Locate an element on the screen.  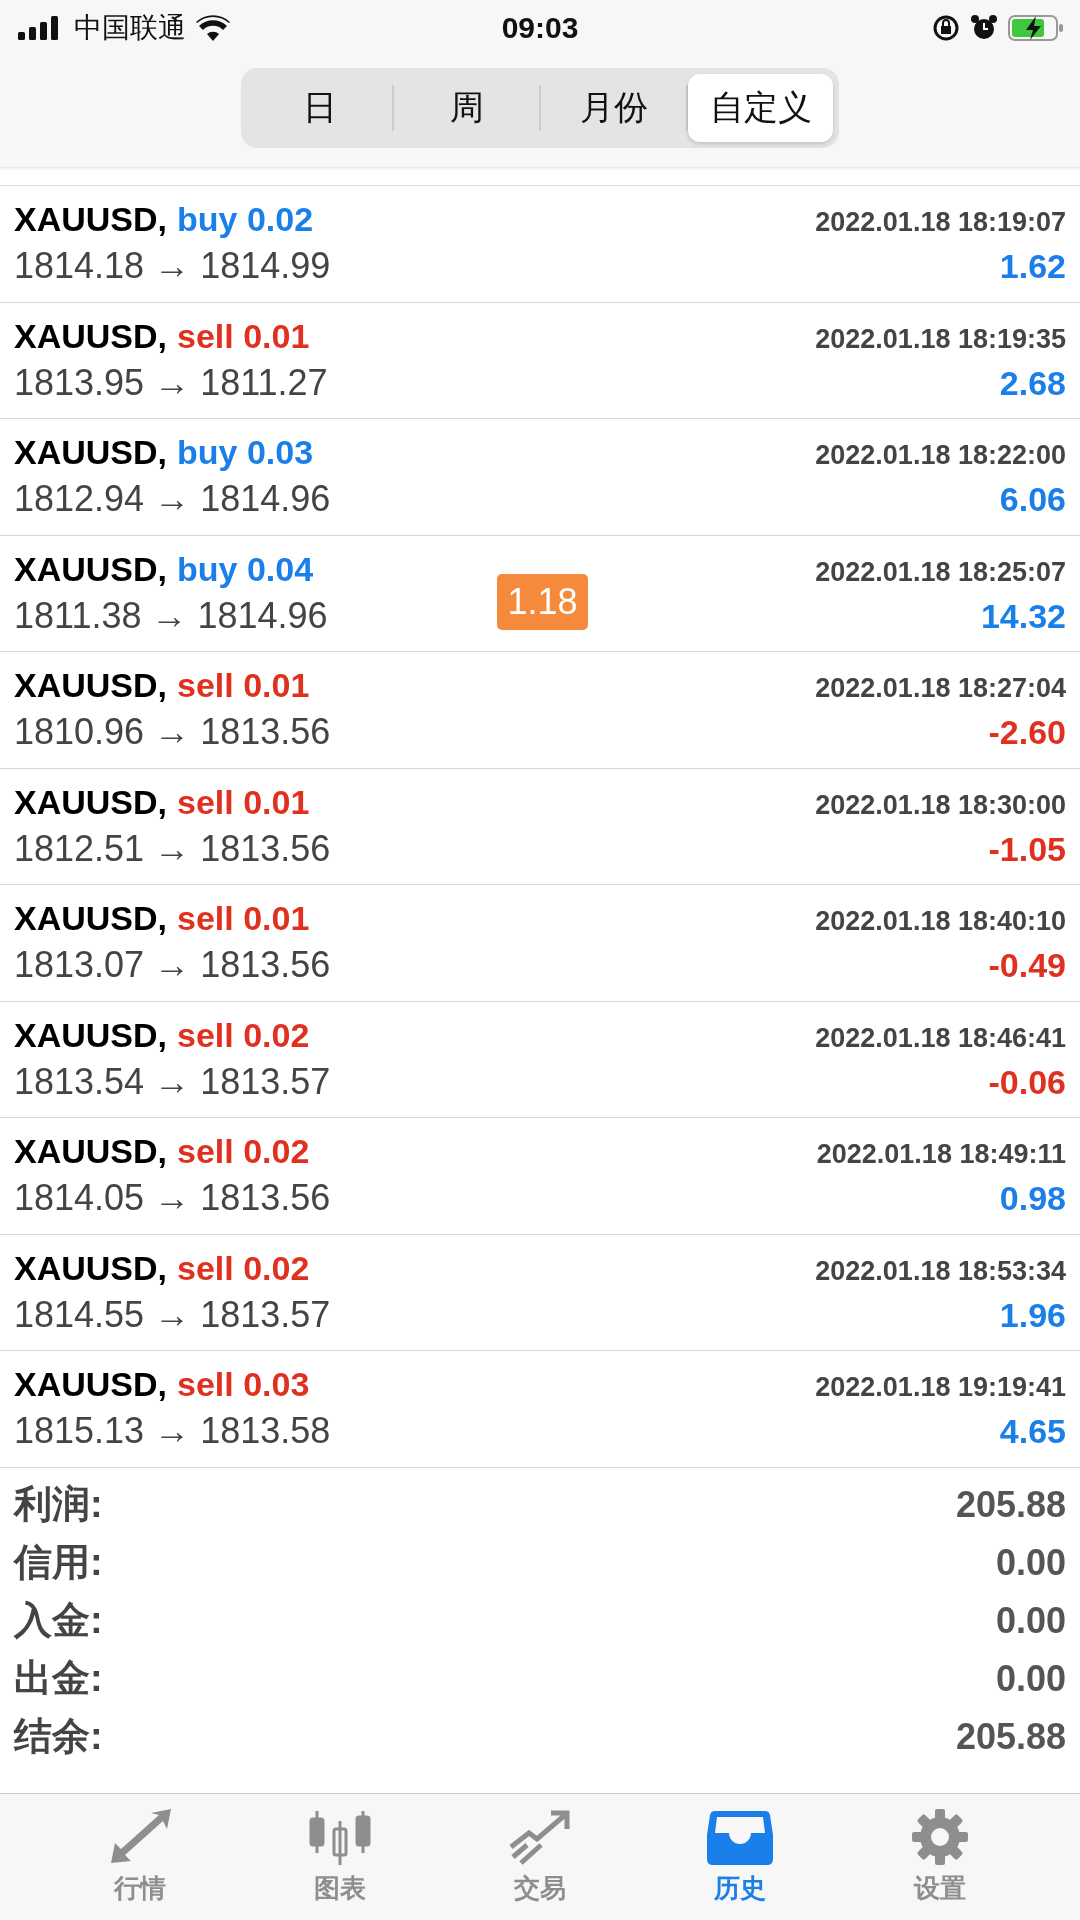
profit-value: 2.68 is located at coordinates (1032, 383).